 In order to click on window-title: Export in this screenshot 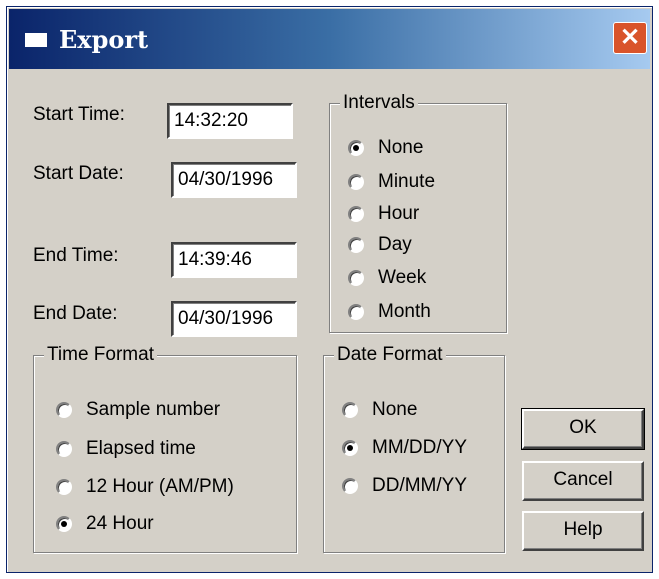, I will do `click(104, 39)`.